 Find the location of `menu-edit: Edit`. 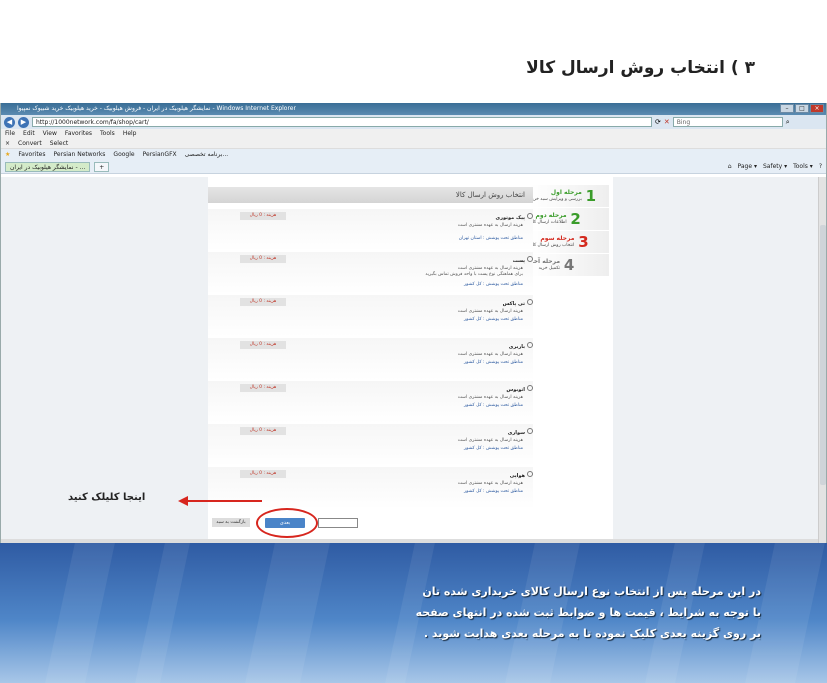

menu-edit: Edit is located at coordinates (29, 133).